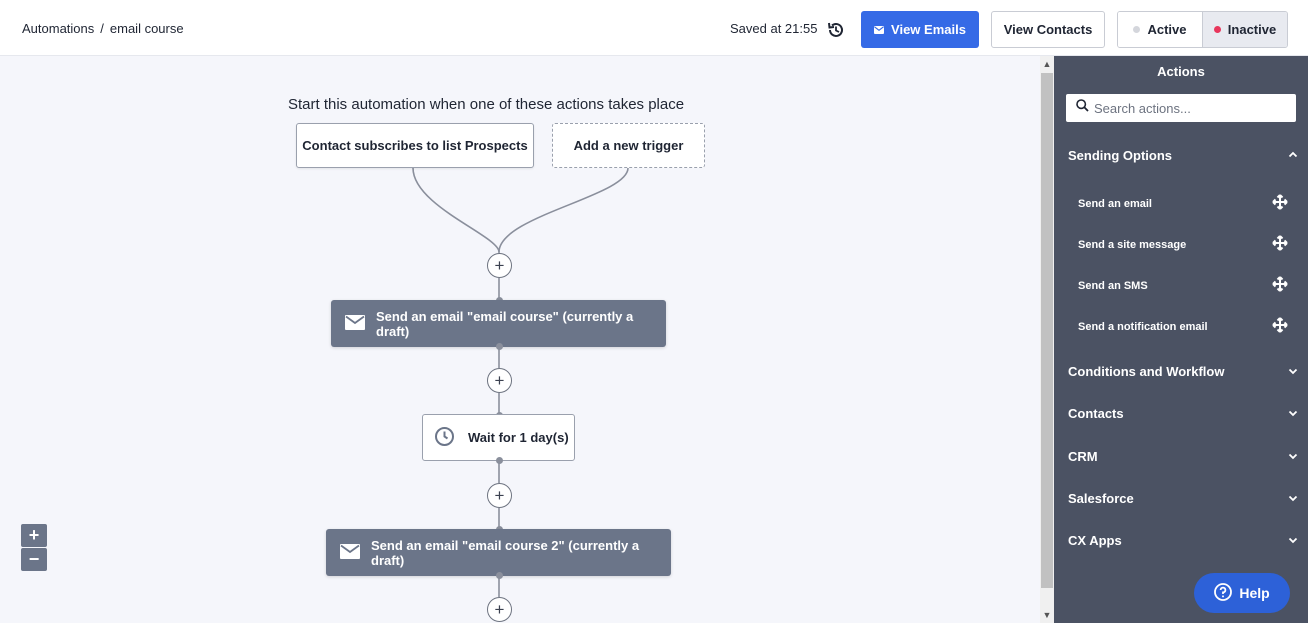 Image resolution: width=1308 pixels, height=623 pixels. I want to click on view-emails-button: View Emails, so click(920, 29).